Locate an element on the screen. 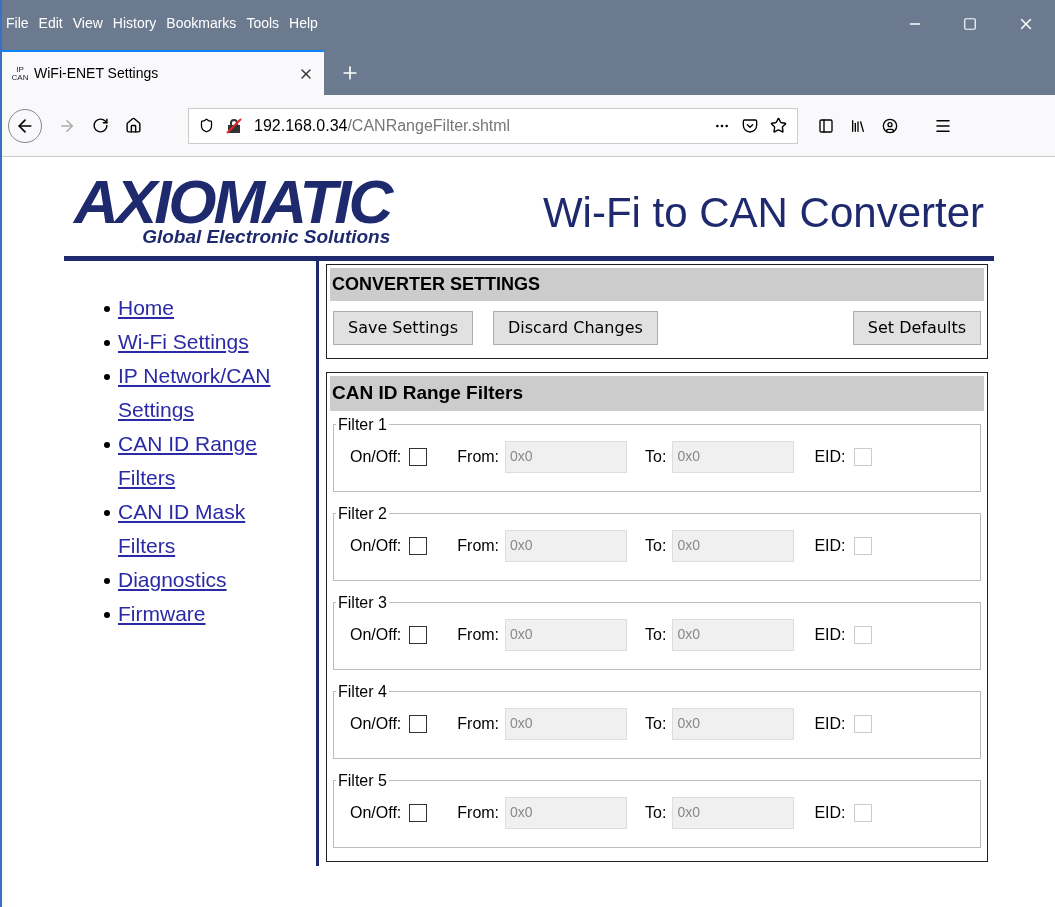 The width and height of the screenshot is (1055, 907). section-header: CAN ID Range Filters is located at coordinates (657, 393).